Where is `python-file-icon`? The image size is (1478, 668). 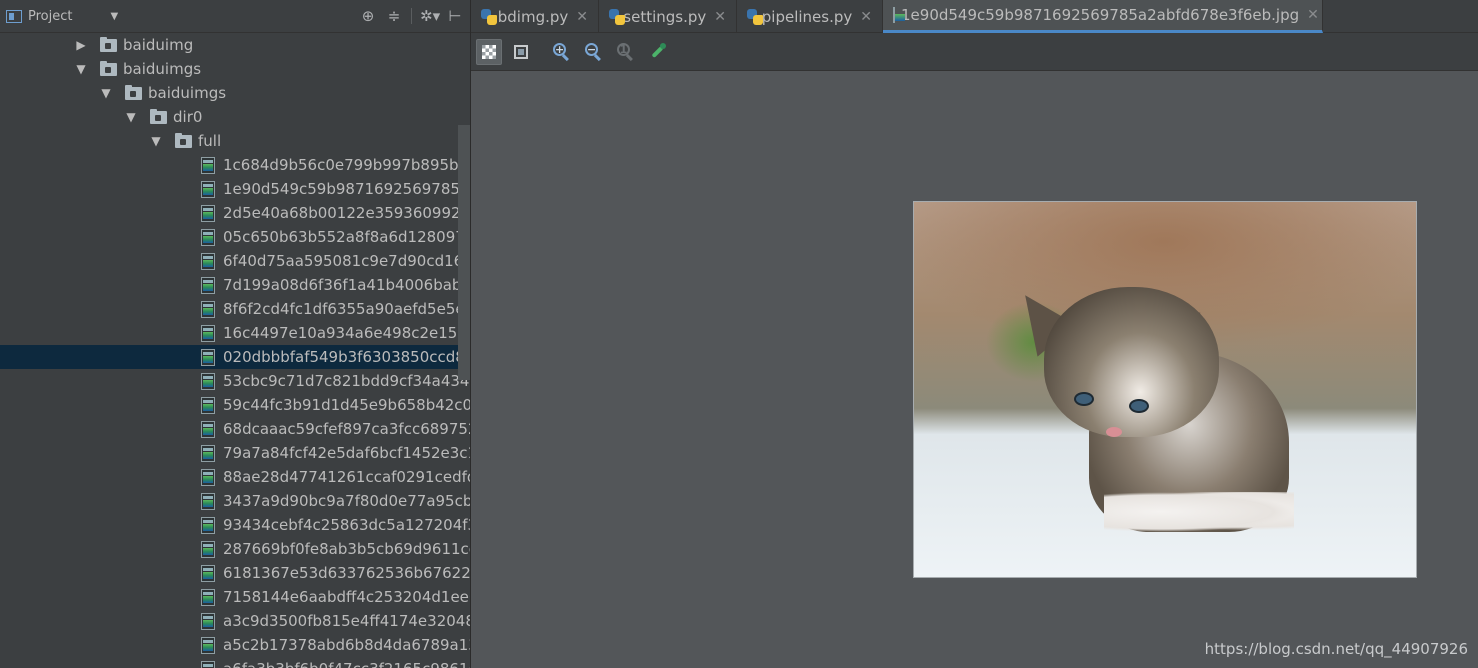
python-file-icon is located at coordinates (755, 16).